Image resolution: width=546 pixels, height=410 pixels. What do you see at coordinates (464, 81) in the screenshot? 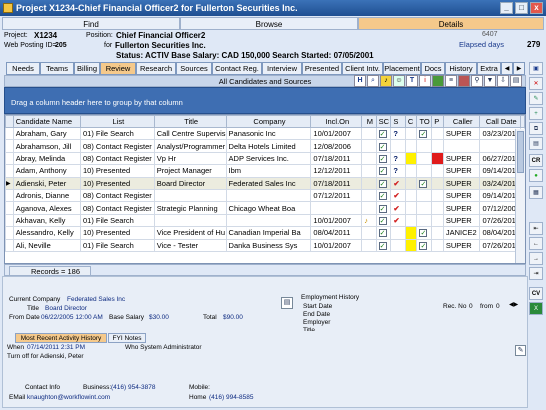
I see `red-tag-icon` at bounding box center [464, 81].